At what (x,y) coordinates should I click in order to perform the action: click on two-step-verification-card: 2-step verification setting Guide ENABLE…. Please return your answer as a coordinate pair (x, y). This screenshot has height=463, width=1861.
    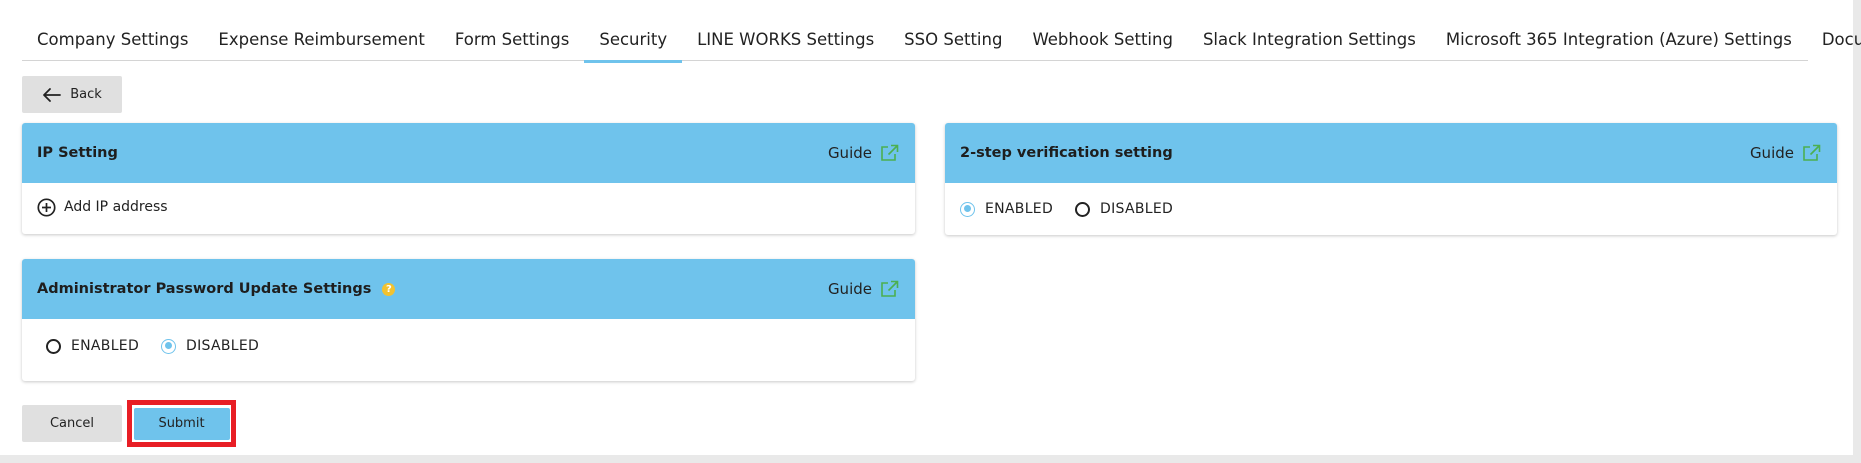
    Looking at the image, I should click on (1391, 179).